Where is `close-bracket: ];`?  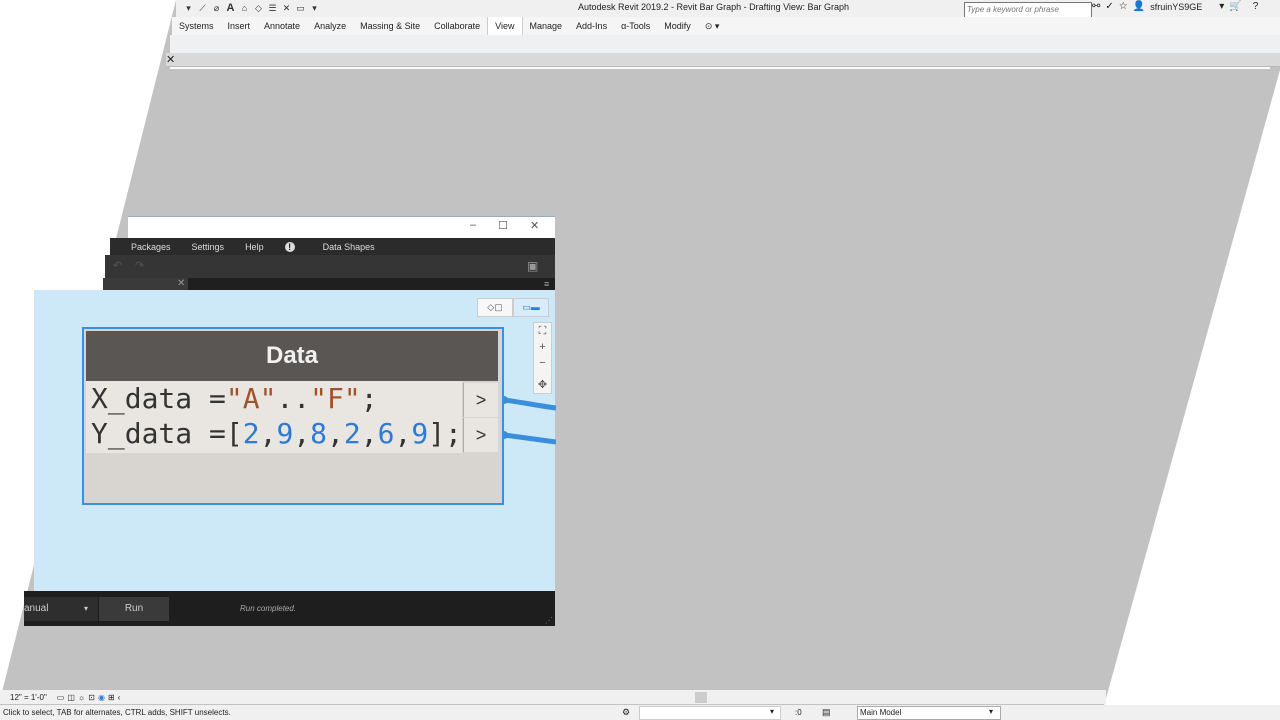
close-bracket: ]; is located at coordinates (445, 433).